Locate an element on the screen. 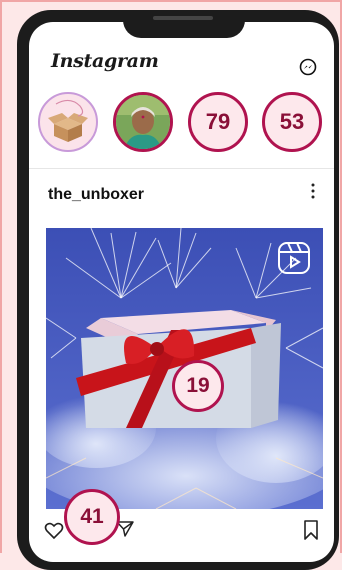 The width and height of the screenshot is (342, 570). user-photo is located at coordinates (143, 122).